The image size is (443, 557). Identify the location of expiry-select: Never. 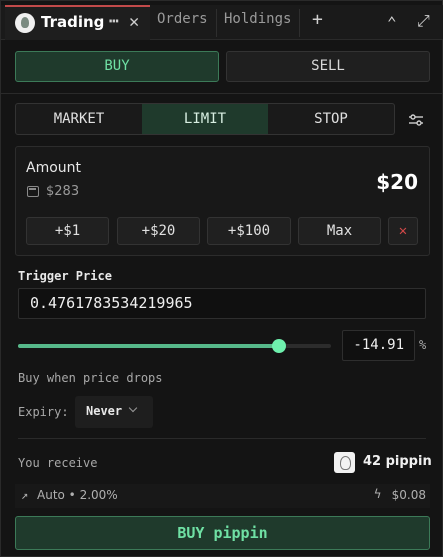
(114, 412).